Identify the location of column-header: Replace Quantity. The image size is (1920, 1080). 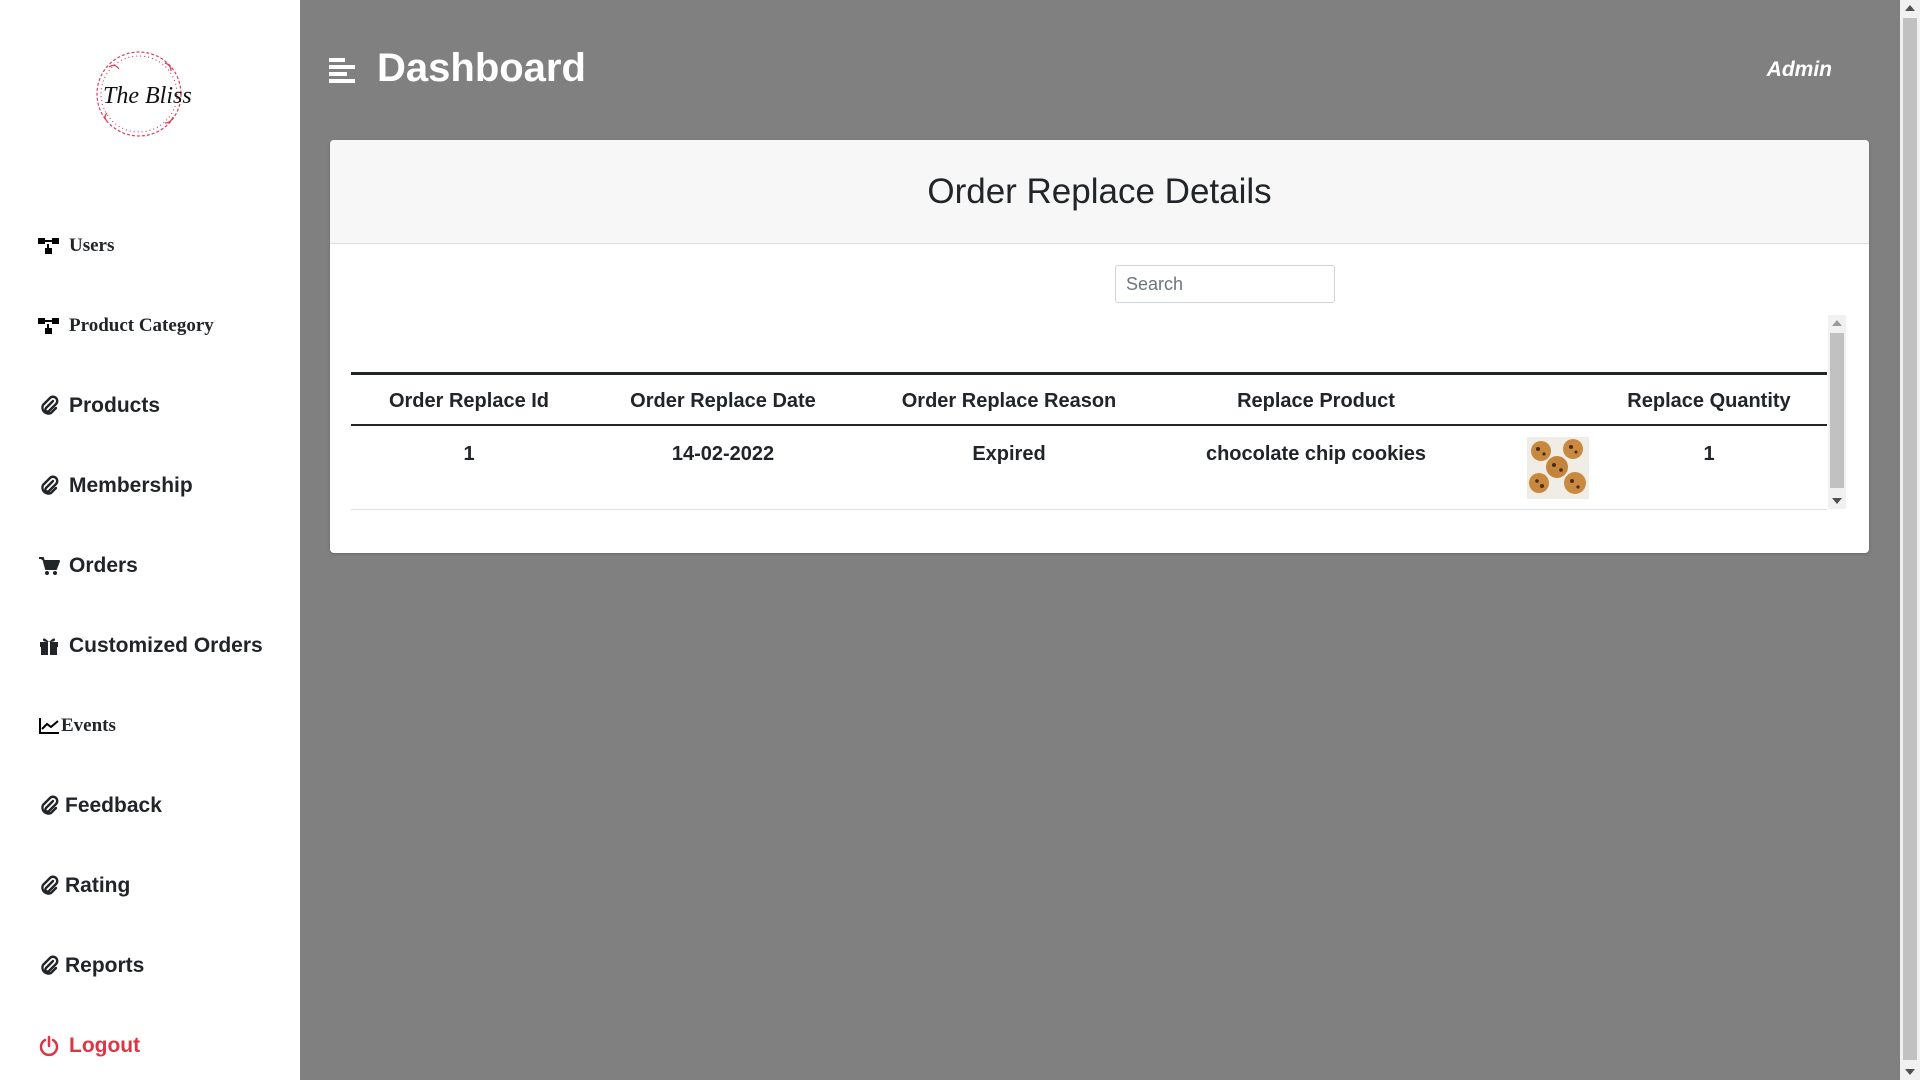
(1709, 401).